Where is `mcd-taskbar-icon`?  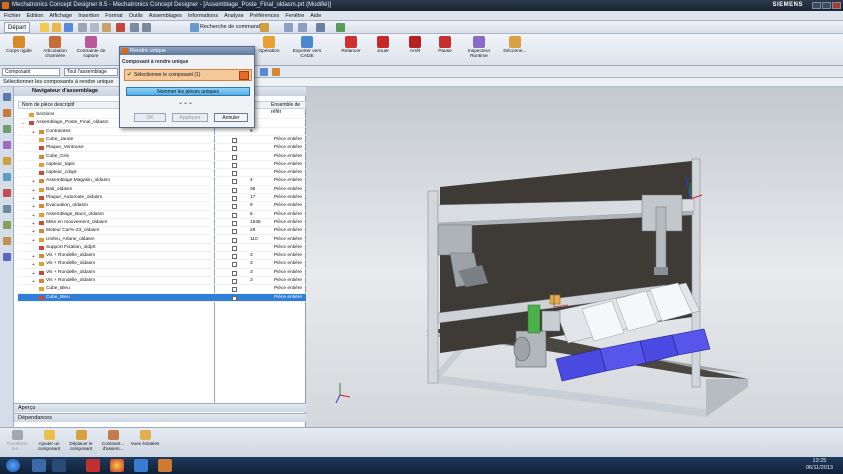 mcd-taskbar-icon is located at coordinates (165, 465).